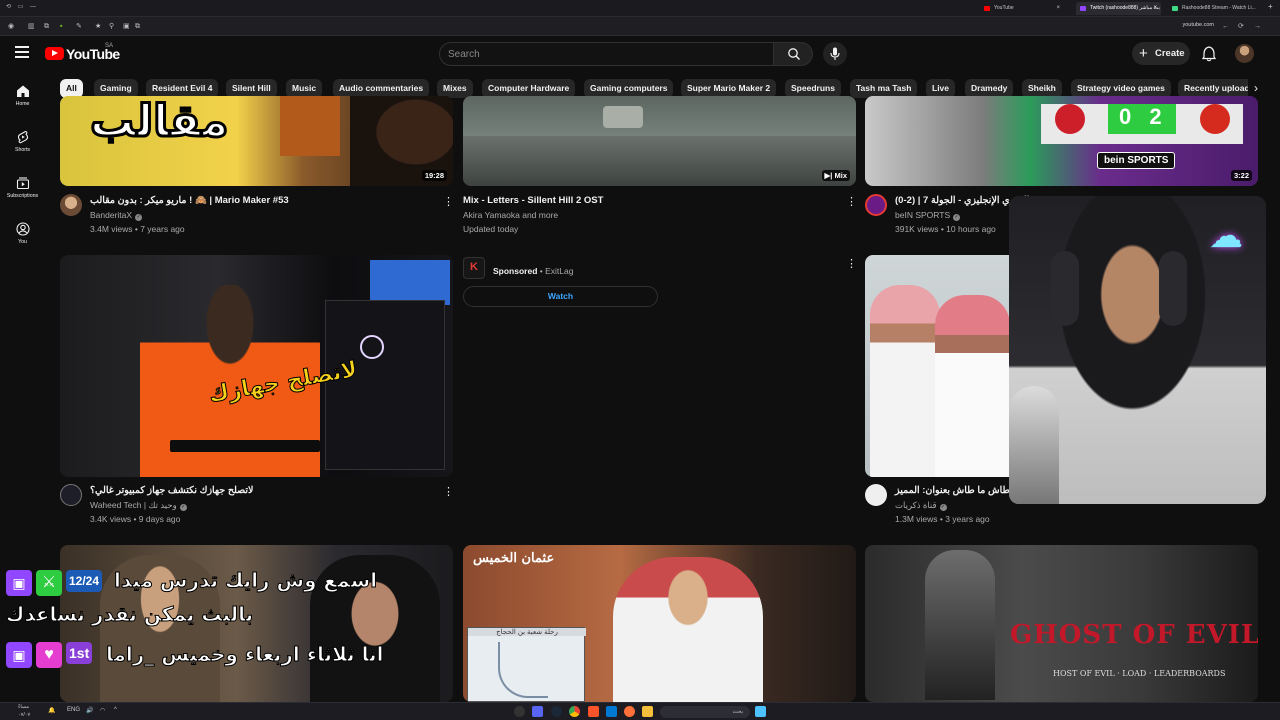  I want to click on channel-name: Akira Yamaoka and more, so click(510, 215).